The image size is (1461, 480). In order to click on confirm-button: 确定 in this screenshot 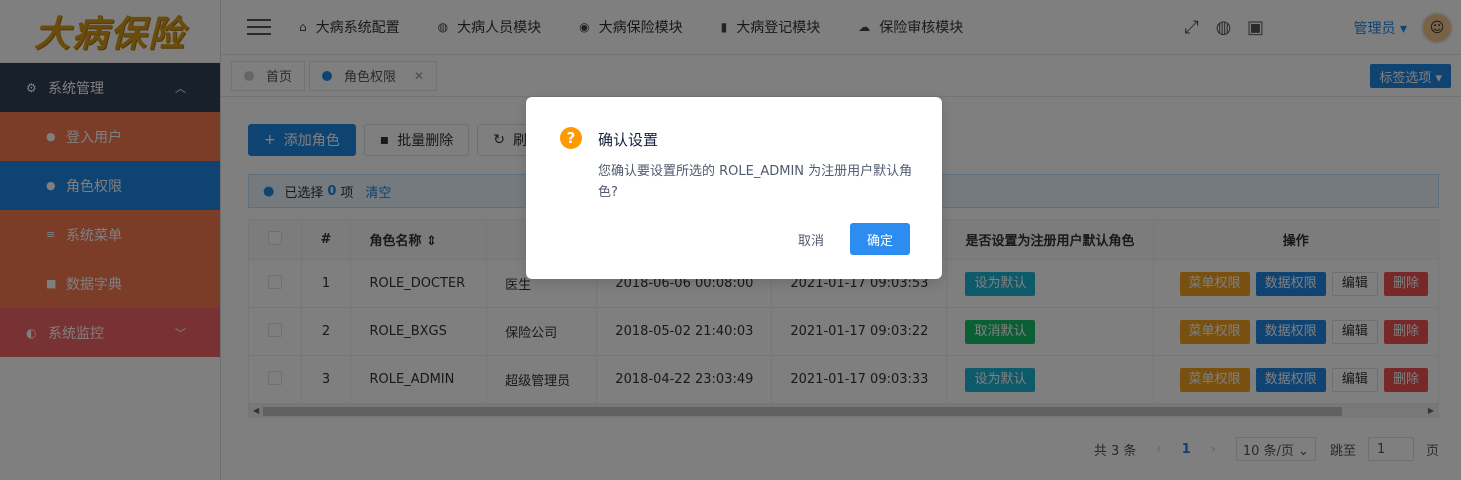, I will do `click(880, 239)`.